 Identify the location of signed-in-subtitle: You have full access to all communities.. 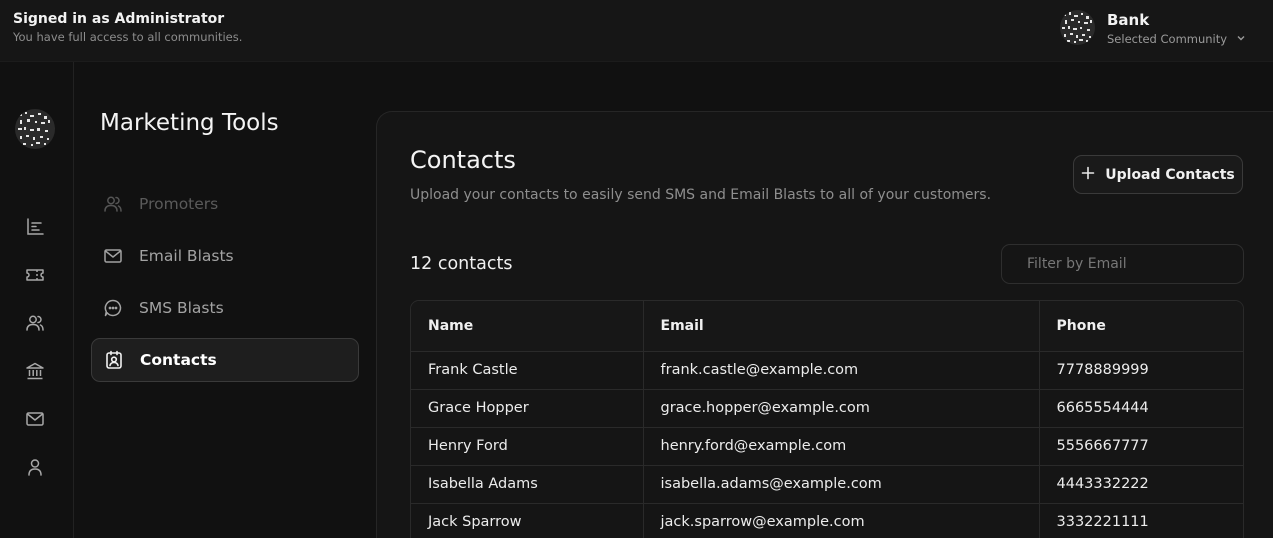
(128, 37).